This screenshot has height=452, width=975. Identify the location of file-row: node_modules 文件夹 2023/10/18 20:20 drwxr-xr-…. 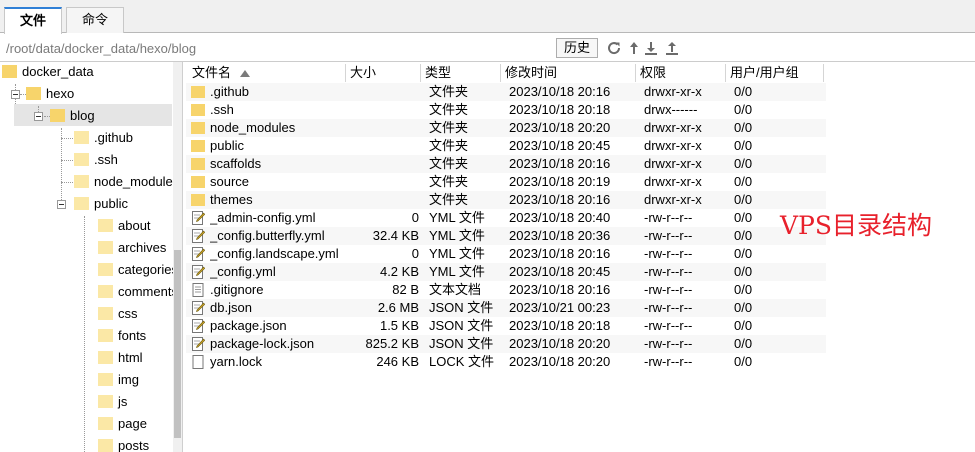
(506, 128).